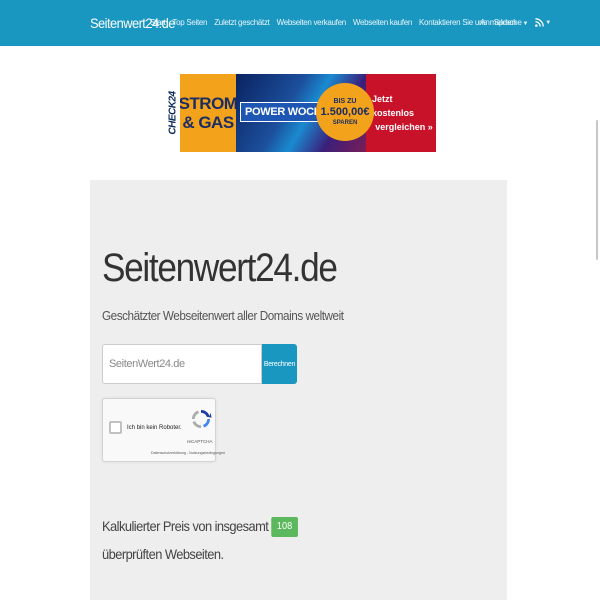 The width and height of the screenshot is (600, 600). Describe the element at coordinates (498, 22) in the screenshot. I see `login-link: Anmelden` at that location.